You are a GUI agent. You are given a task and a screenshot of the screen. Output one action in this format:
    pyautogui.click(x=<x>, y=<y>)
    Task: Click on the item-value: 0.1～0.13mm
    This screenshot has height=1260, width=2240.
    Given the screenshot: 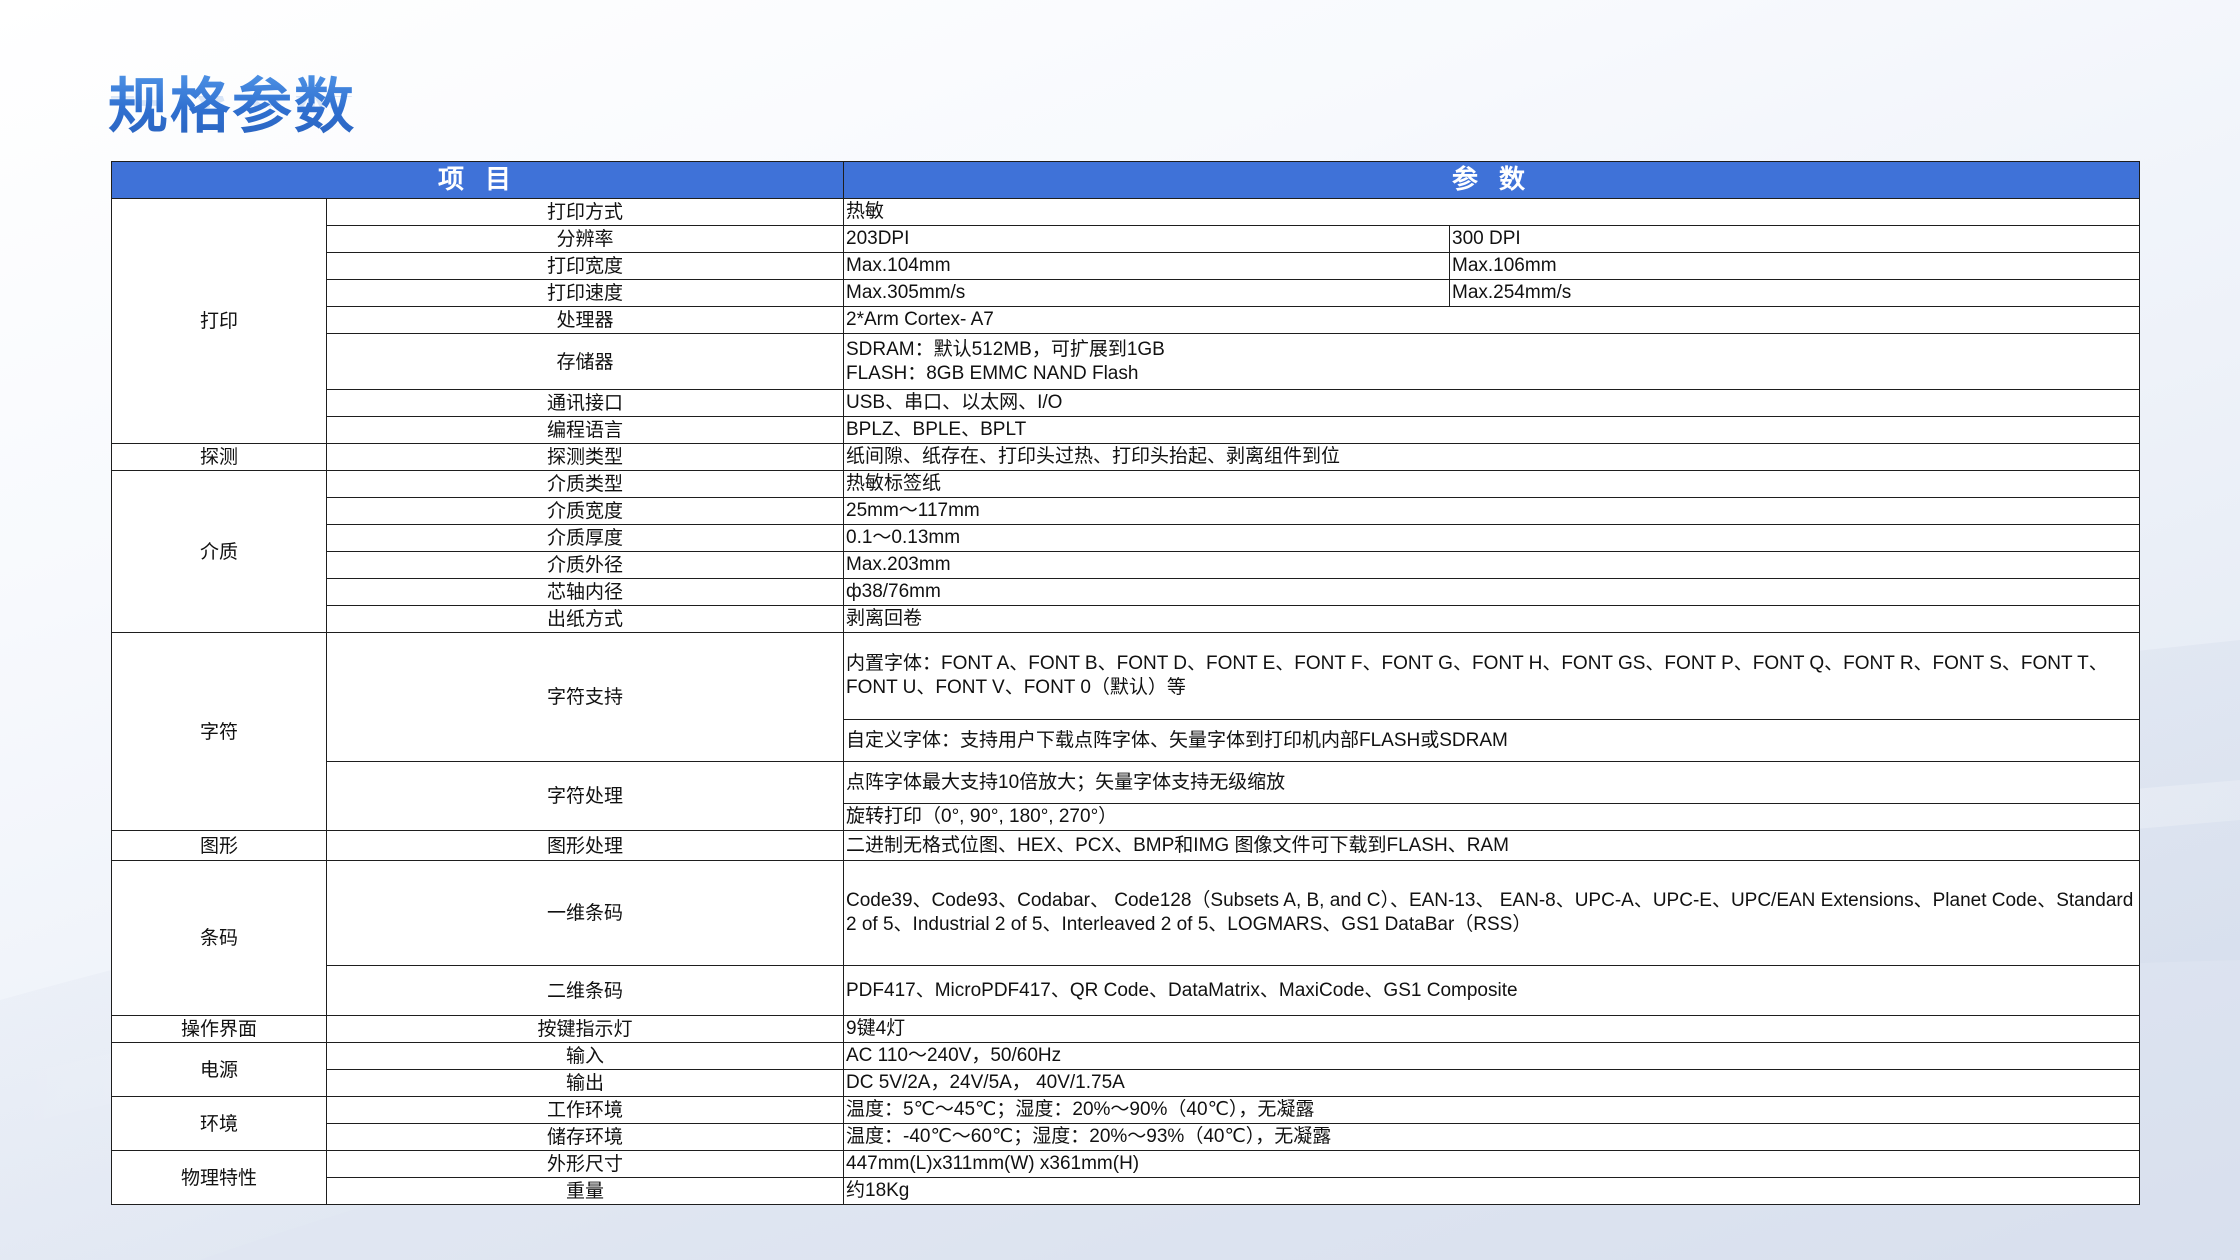 What is the action you would take?
    pyautogui.click(x=1491, y=538)
    